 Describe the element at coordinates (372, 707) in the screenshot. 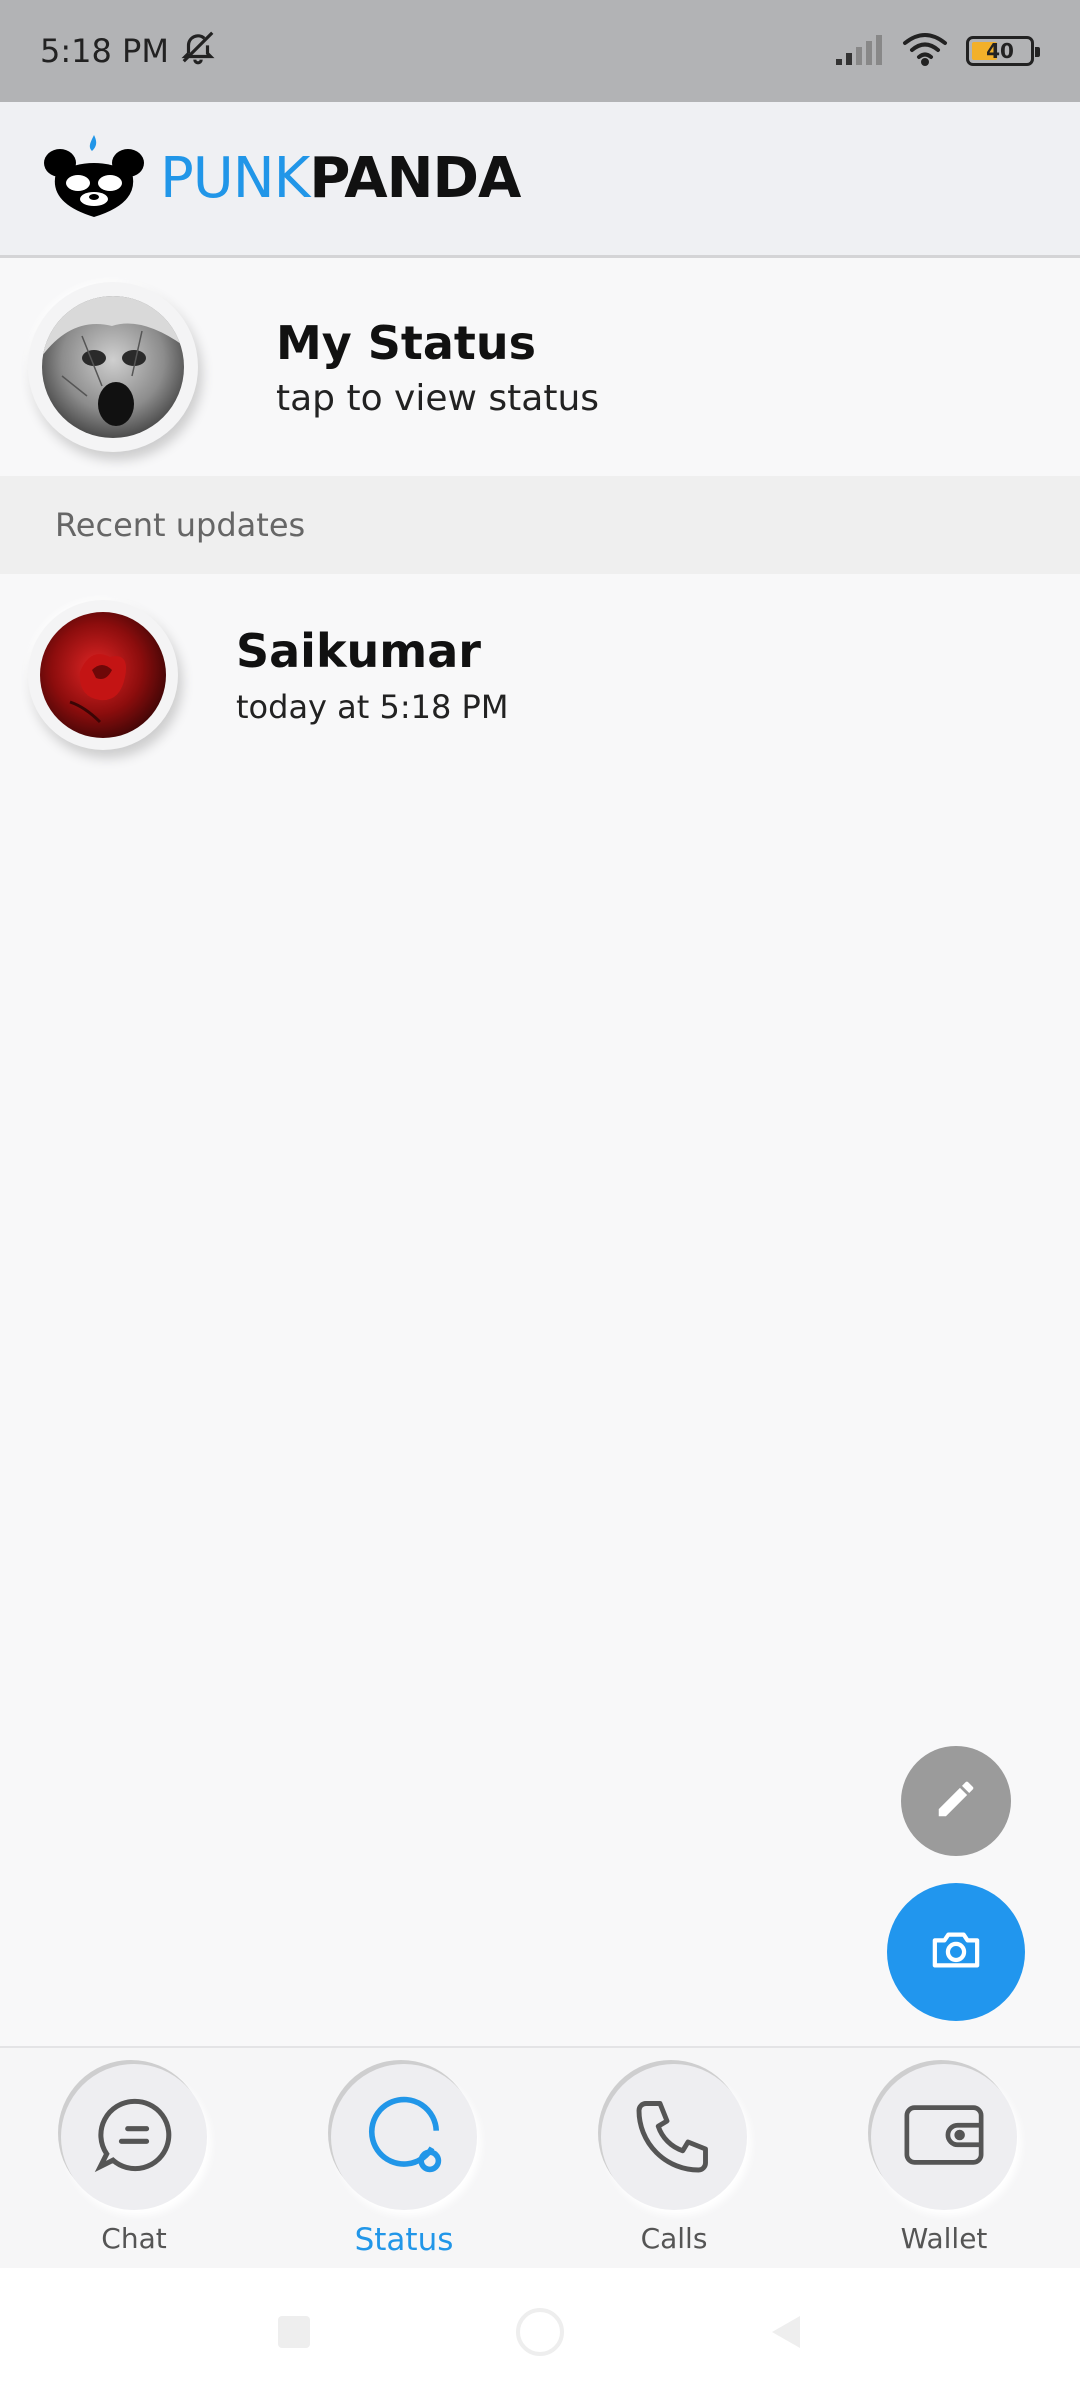

I see `update-time: today at 5:18 PM` at that location.